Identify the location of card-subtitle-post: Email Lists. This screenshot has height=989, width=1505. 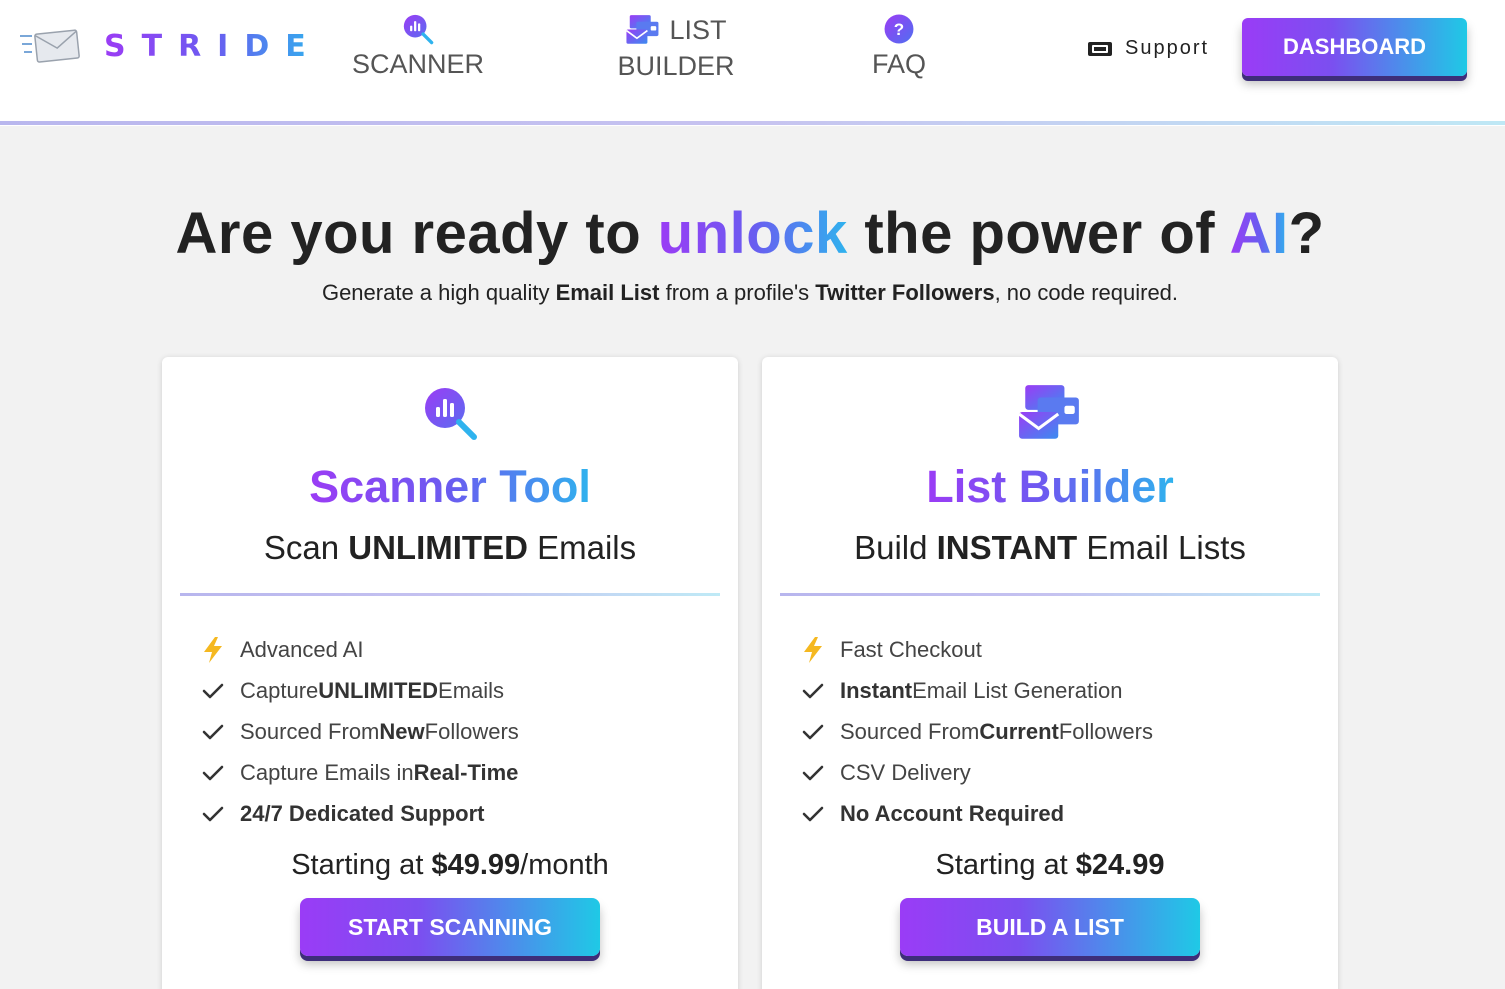
(1161, 547).